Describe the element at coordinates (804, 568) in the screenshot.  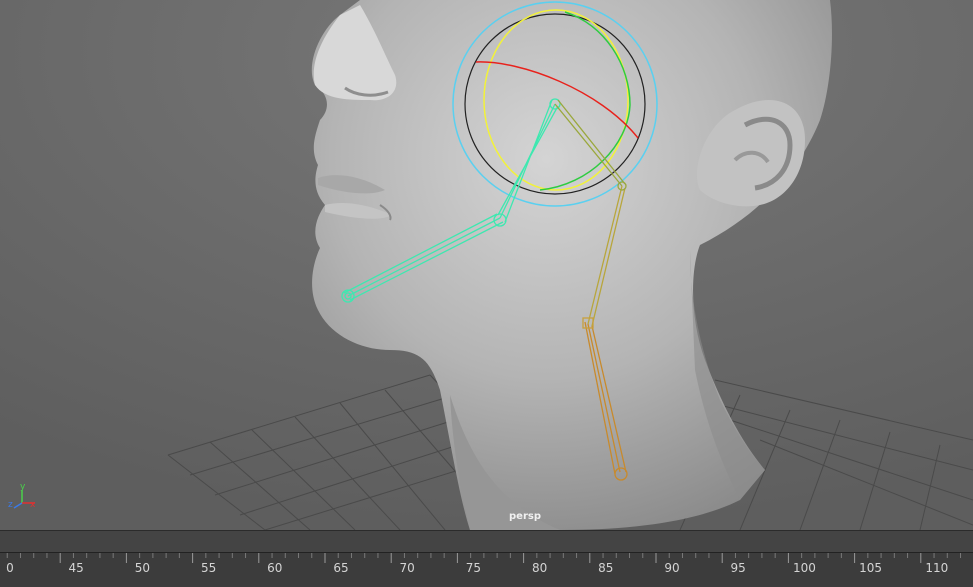
I see `timeline-tick-label: 100` at that location.